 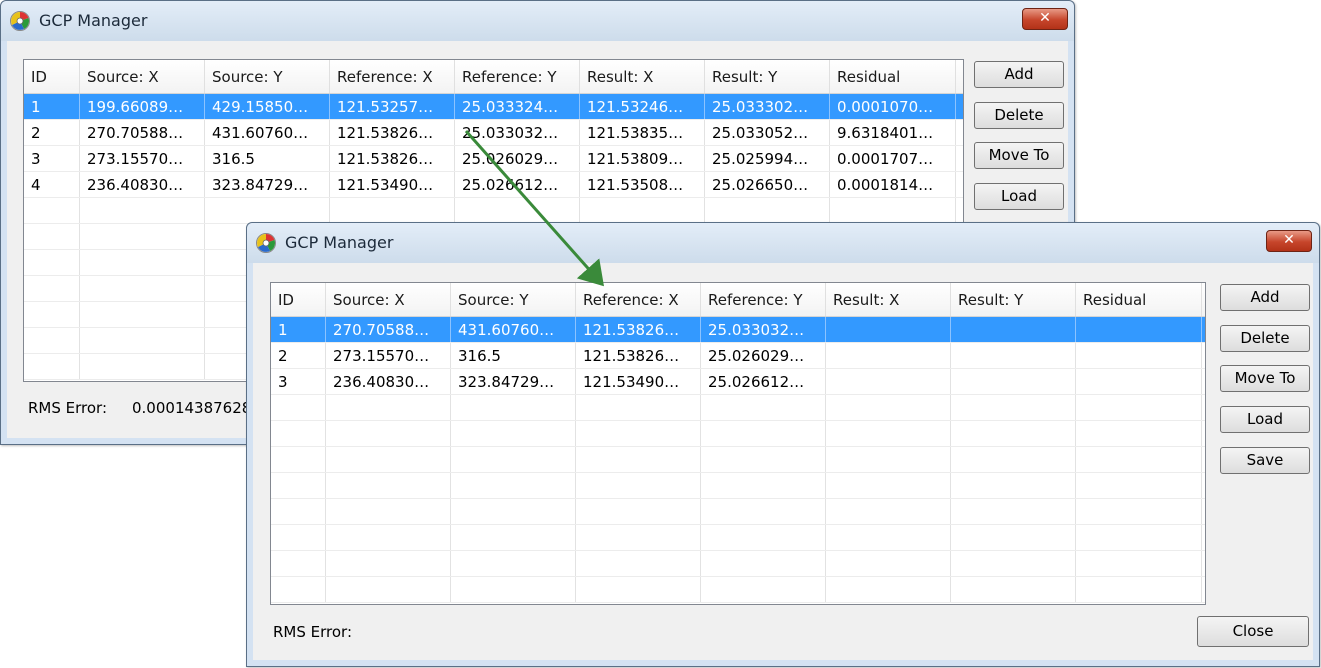 I want to click on front-column-header: Source: Y, so click(x=513, y=299).